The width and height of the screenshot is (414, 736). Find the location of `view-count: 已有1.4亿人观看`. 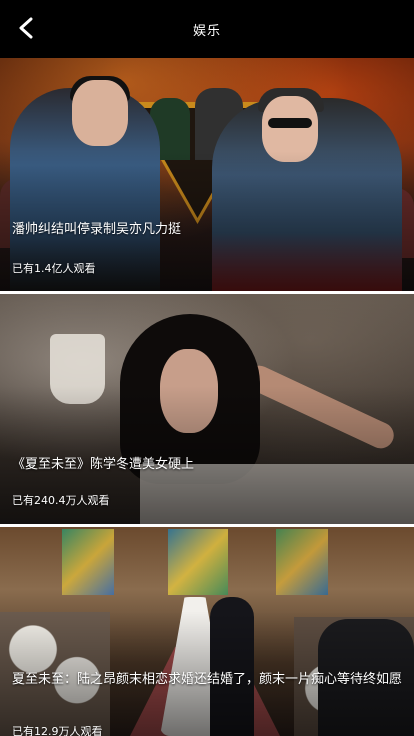

view-count: 已有1.4亿人观看 is located at coordinates (54, 268).